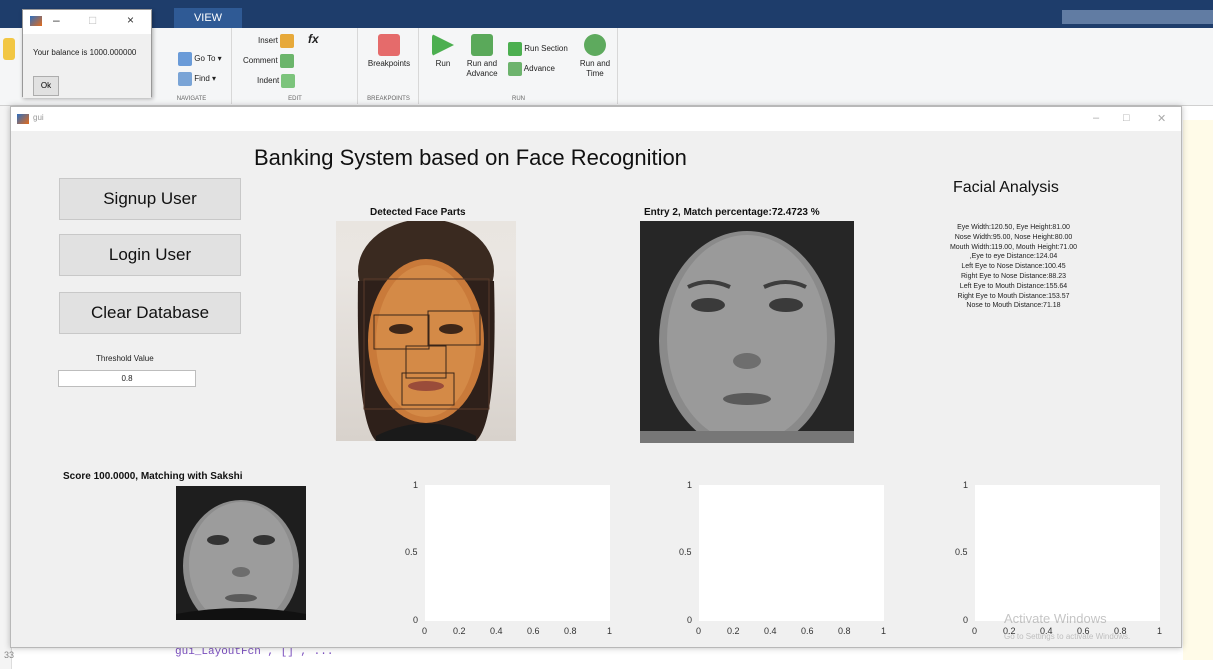 This screenshot has height=669, width=1213. I want to click on detected-face-image, so click(426, 331).